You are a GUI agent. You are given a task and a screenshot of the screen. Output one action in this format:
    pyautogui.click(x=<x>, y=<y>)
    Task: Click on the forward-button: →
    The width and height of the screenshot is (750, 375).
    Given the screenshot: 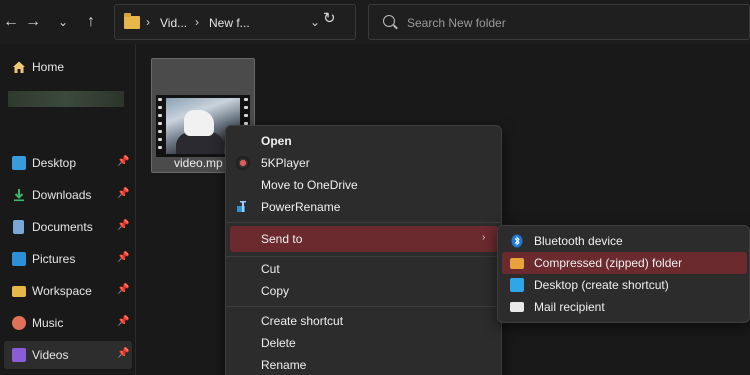 What is the action you would take?
    pyautogui.click(x=33, y=22)
    